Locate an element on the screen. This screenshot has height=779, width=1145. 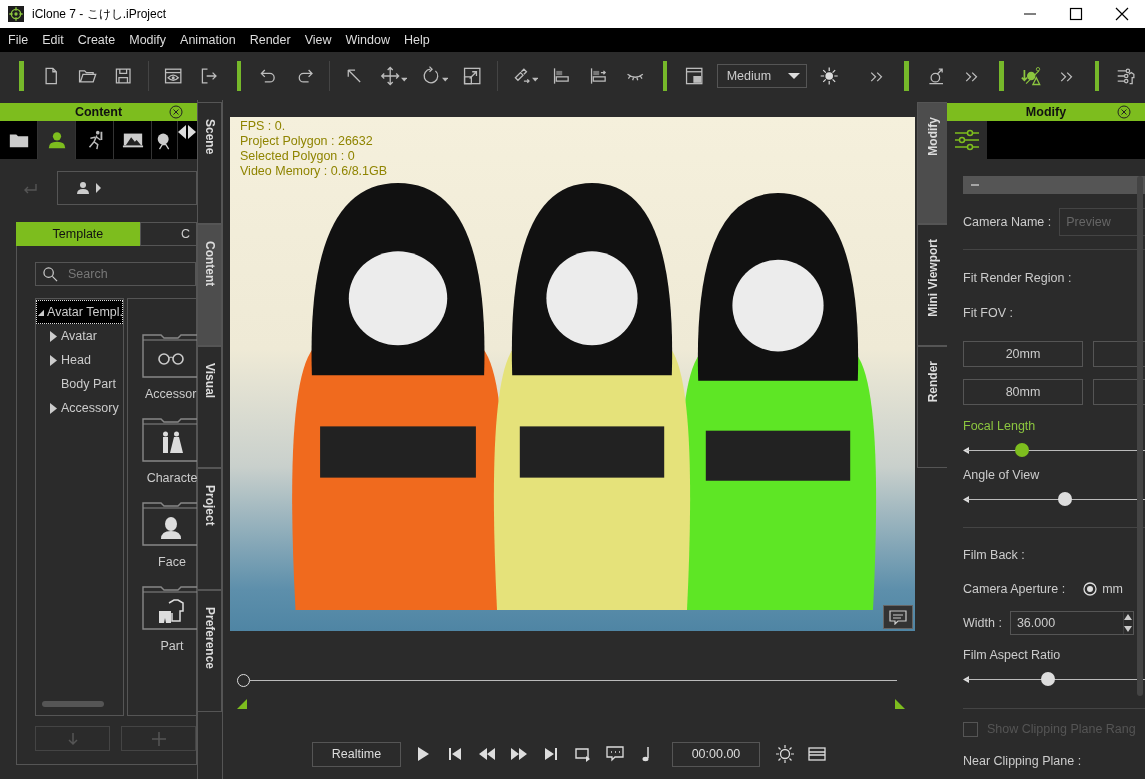
tree-item: Avatar is located at coordinates (85, 336).